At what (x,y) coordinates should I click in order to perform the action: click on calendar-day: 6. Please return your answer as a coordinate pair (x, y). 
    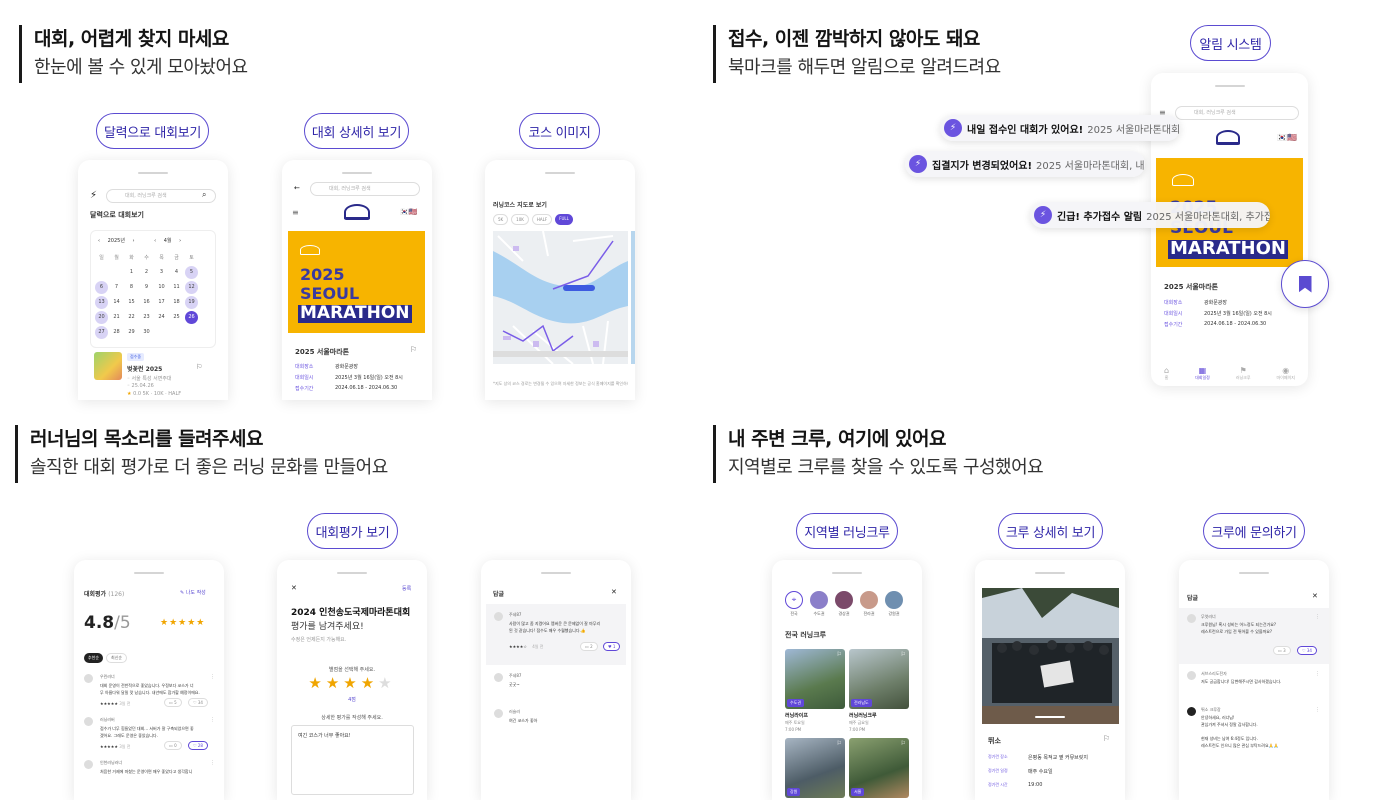
    Looking at the image, I should click on (101, 287).